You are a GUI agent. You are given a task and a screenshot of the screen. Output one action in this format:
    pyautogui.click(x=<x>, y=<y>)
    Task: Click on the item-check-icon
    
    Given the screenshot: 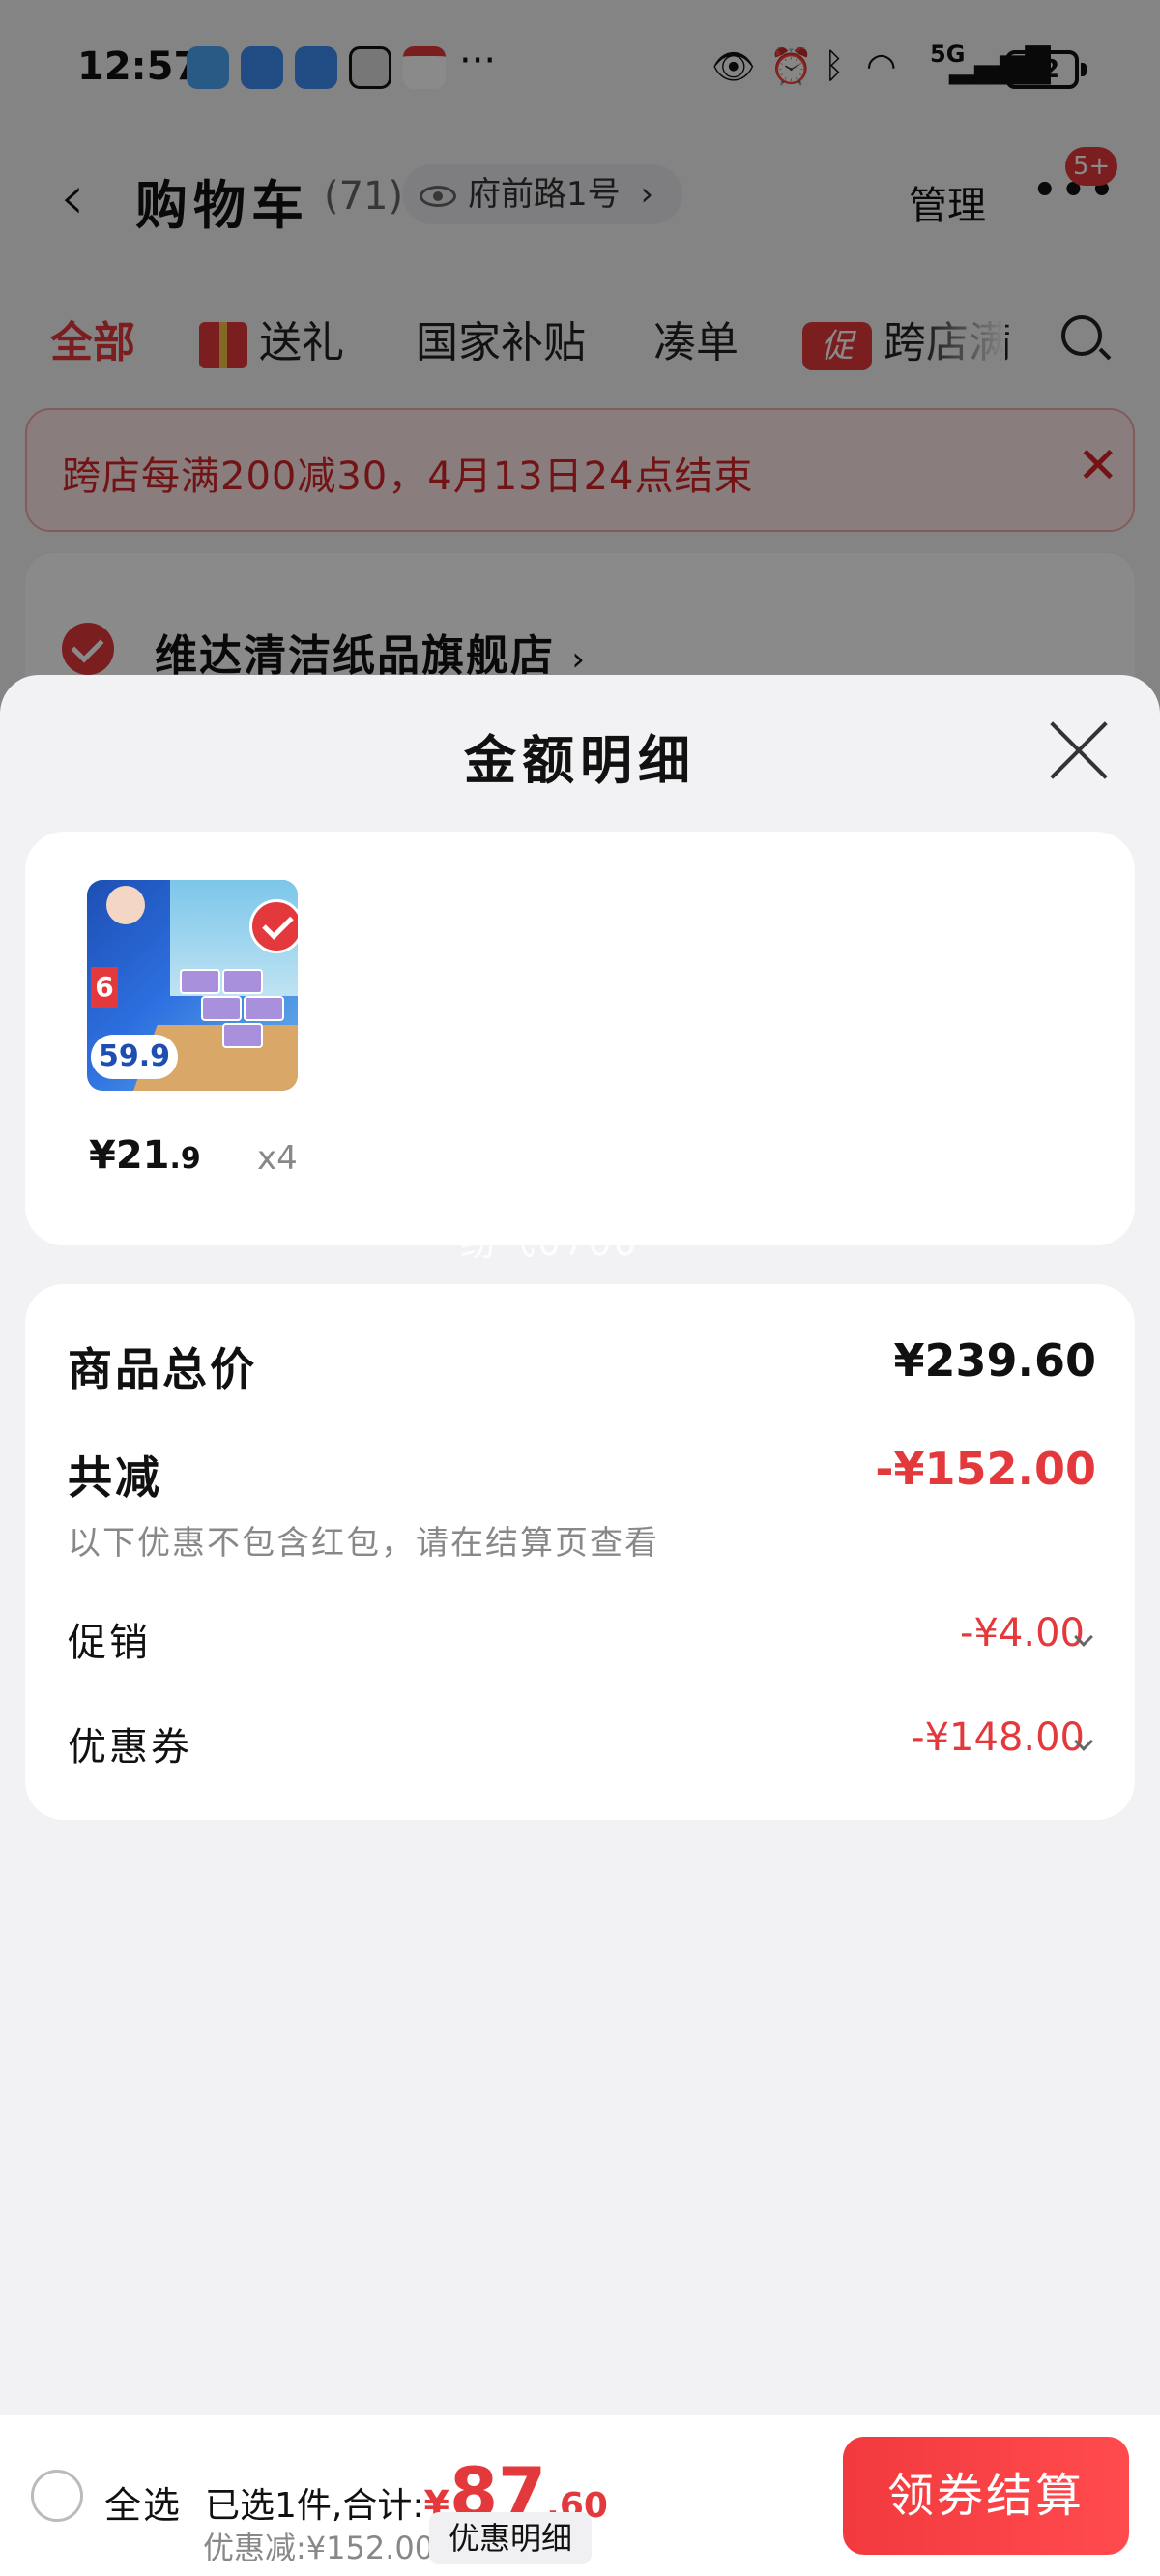 What is the action you would take?
    pyautogui.click(x=274, y=926)
    